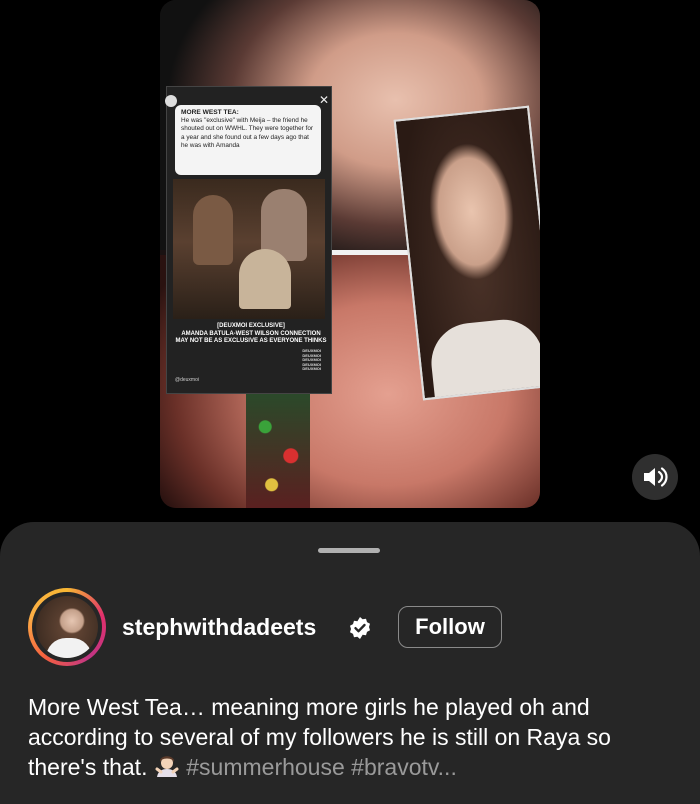 The image size is (700, 804). What do you see at coordinates (219, 627) in the screenshot?
I see `username: stephwithdadeets` at bounding box center [219, 627].